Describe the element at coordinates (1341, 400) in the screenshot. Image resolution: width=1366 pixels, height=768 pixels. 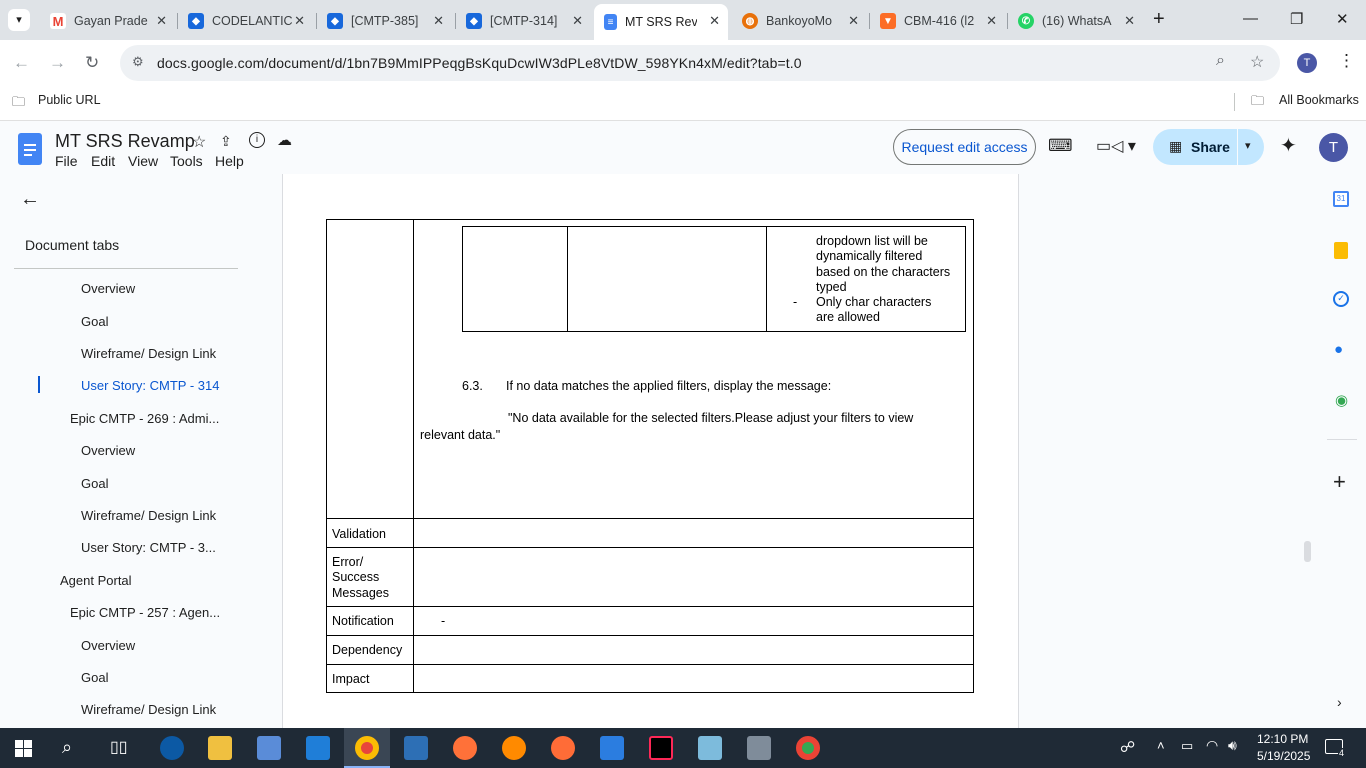
I see `maps-icon: ◉` at that location.